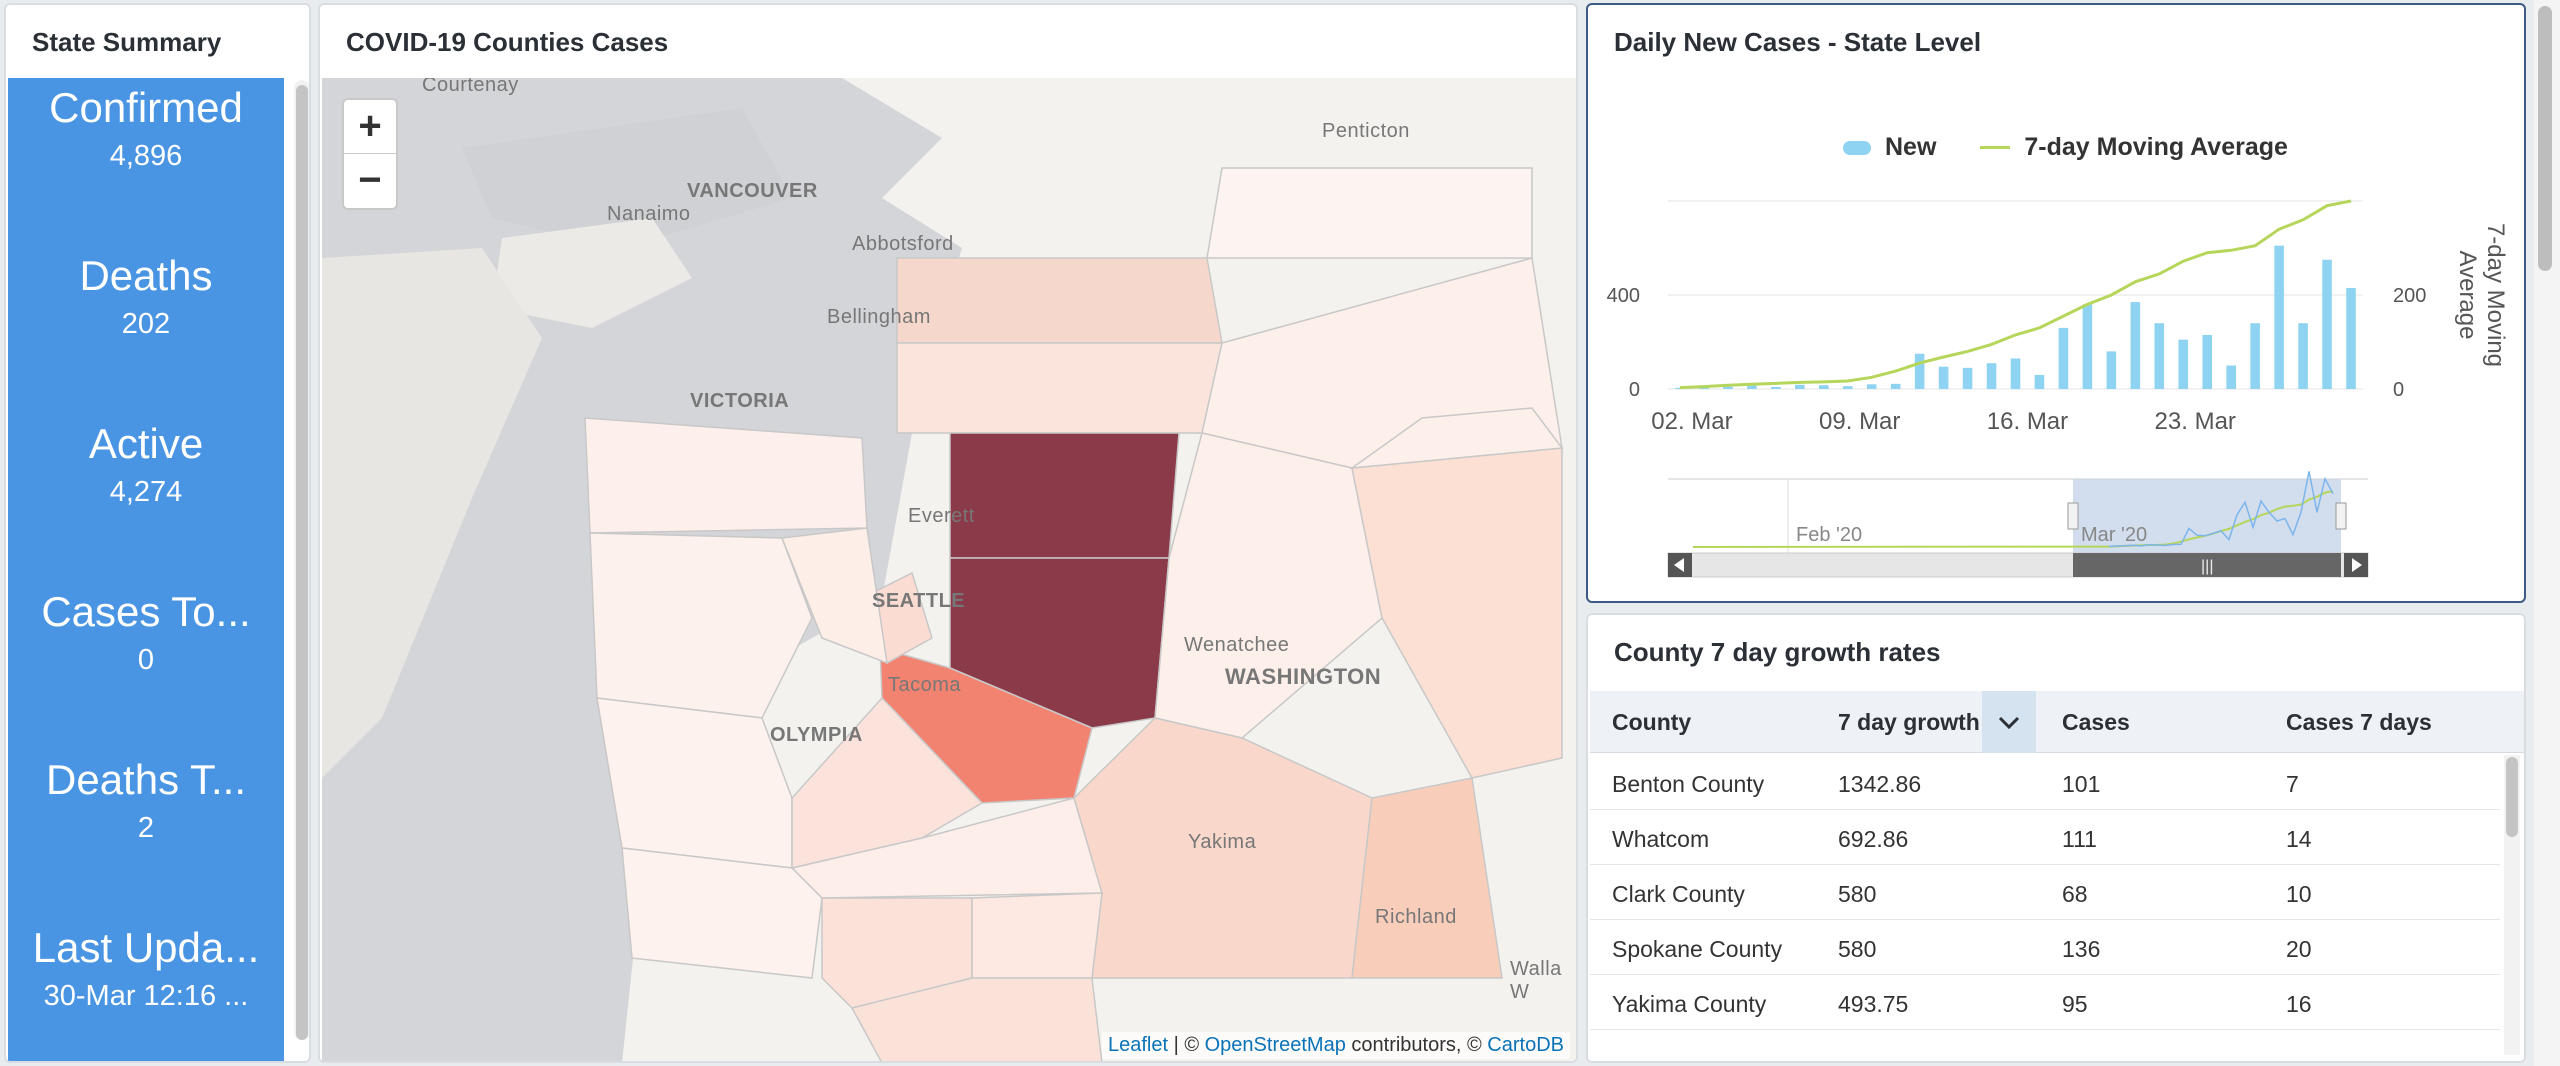 This screenshot has width=2560, height=1066. I want to click on openstreetmap-link: OpenStreetMap, so click(1275, 1045).